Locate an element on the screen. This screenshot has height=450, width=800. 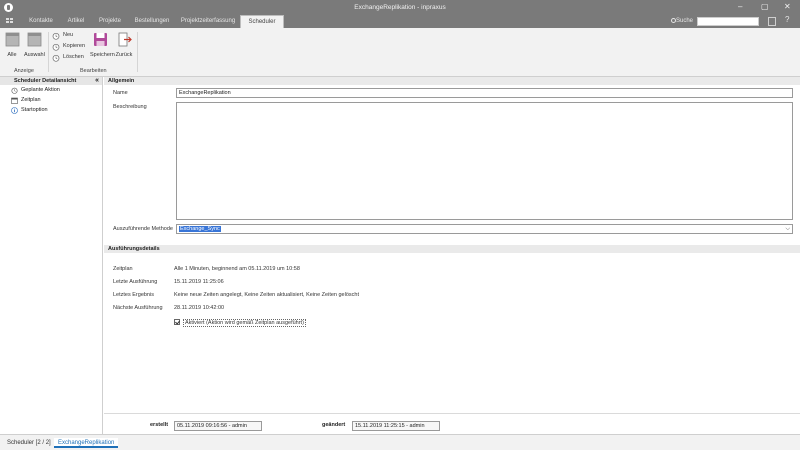
alle-button: Alle is located at coordinates (12, 45).